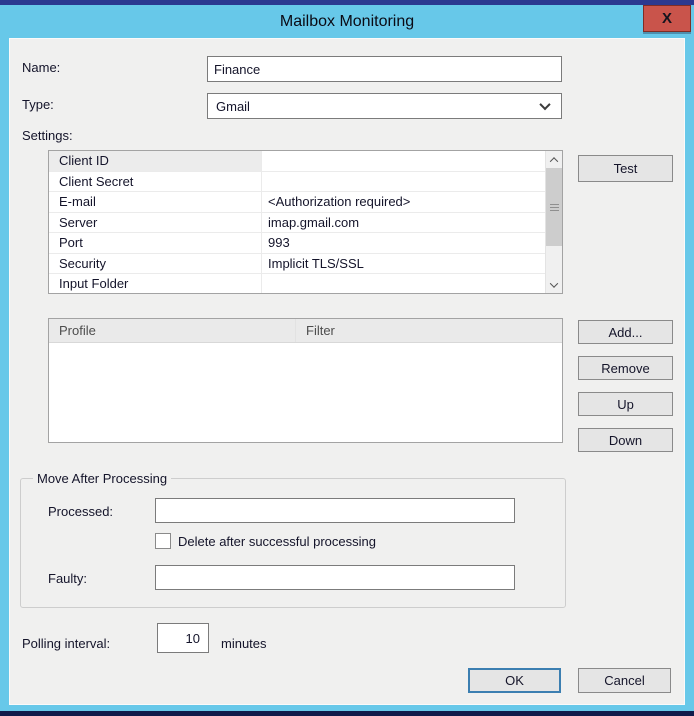 The height and width of the screenshot is (716, 694). What do you see at coordinates (305, 392) in the screenshot?
I see `profiles-body` at bounding box center [305, 392].